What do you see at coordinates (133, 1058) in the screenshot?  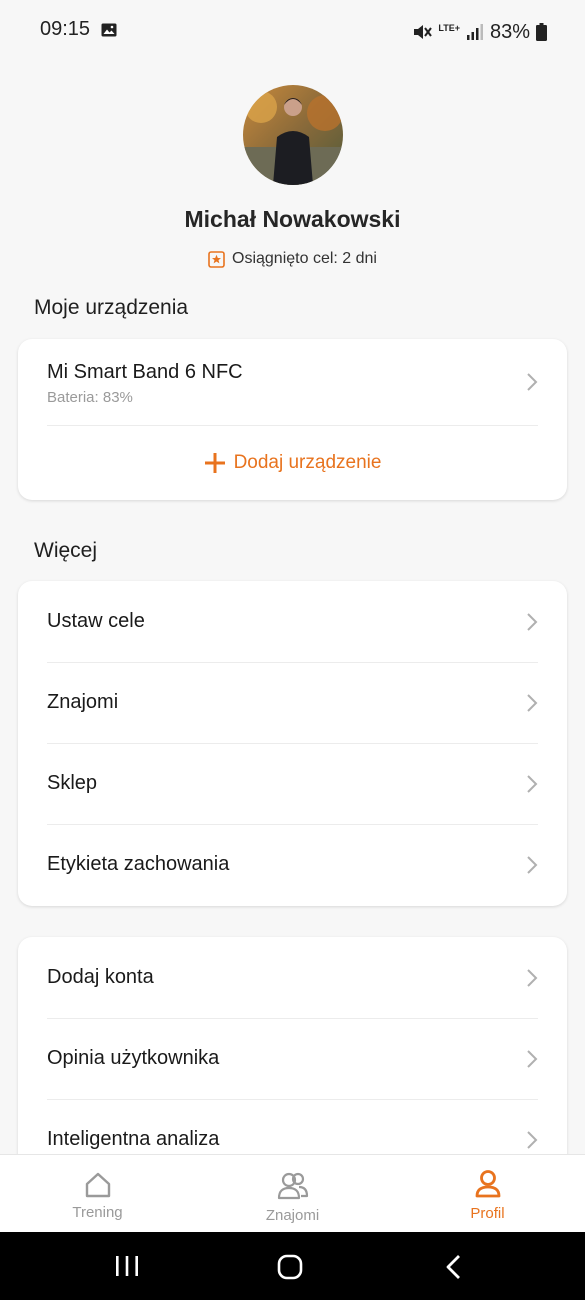 I see `menu-item-label: Opinia użytkownika` at bounding box center [133, 1058].